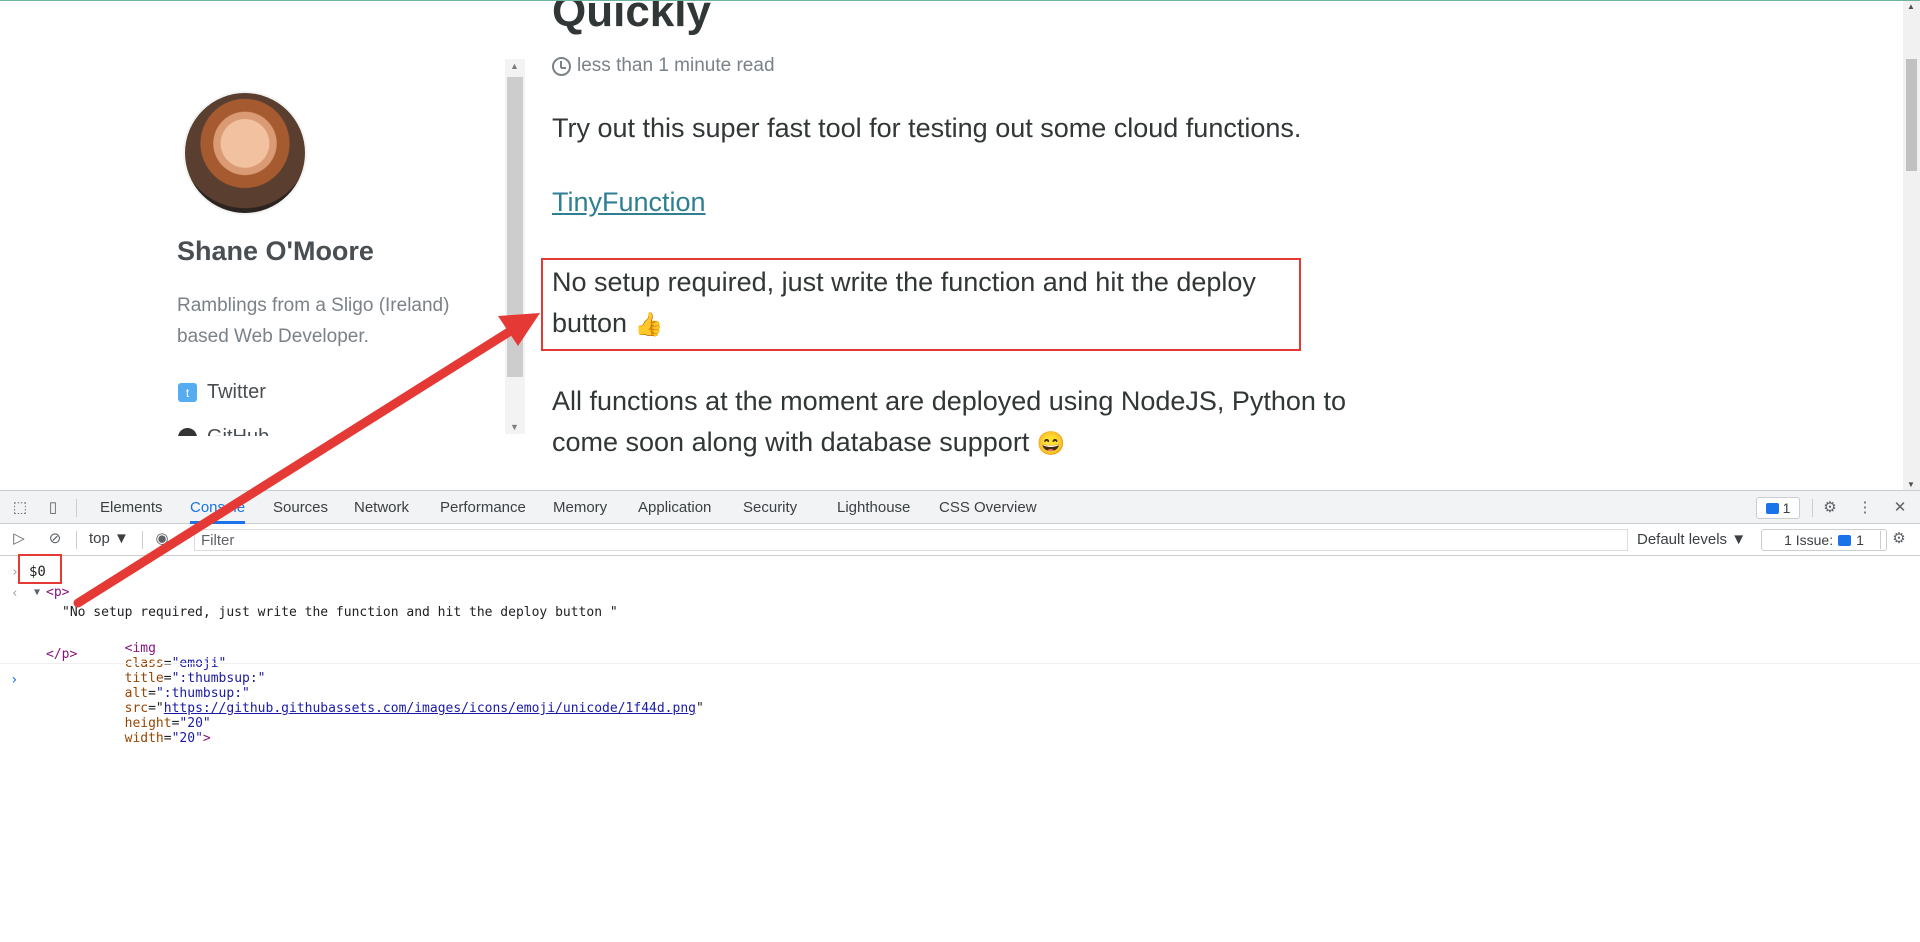  What do you see at coordinates (202, 693) in the screenshot?
I see `attr-alt-value: ":thumbsup:"` at bounding box center [202, 693].